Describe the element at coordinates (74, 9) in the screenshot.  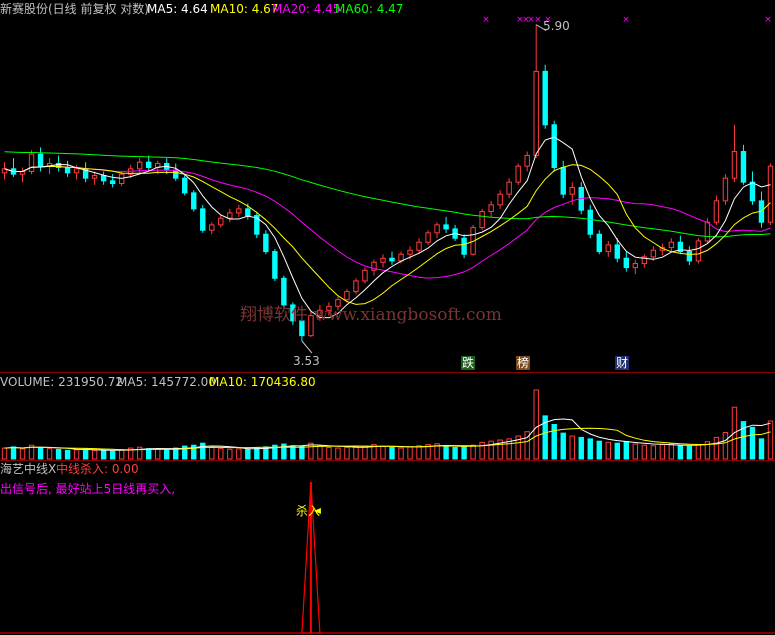
I see `stock-title: 新赛股份(日线 前复权 对数)` at that location.